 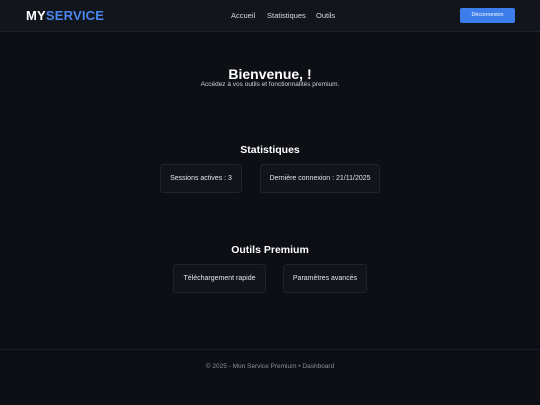 I want to click on stats-section-title: Statistiques, so click(x=270, y=150).